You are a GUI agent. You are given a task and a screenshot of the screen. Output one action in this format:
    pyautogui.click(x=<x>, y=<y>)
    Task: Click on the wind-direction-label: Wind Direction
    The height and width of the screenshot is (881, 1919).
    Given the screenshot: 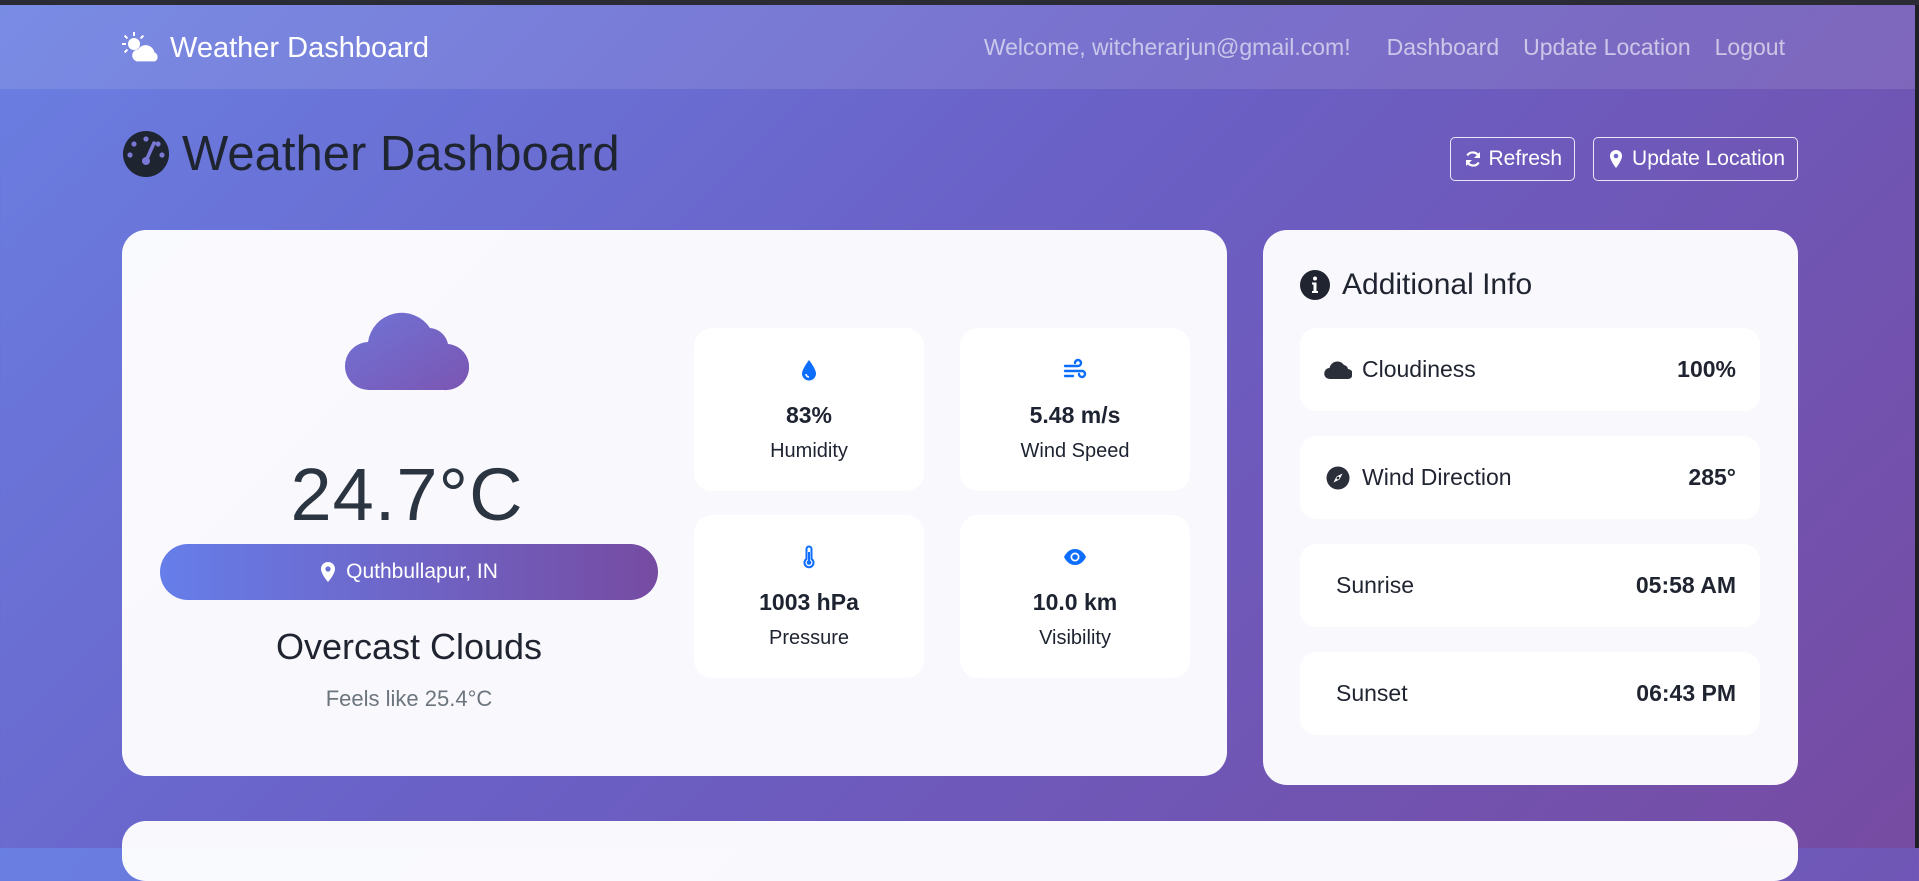 What is the action you would take?
    pyautogui.click(x=1437, y=477)
    